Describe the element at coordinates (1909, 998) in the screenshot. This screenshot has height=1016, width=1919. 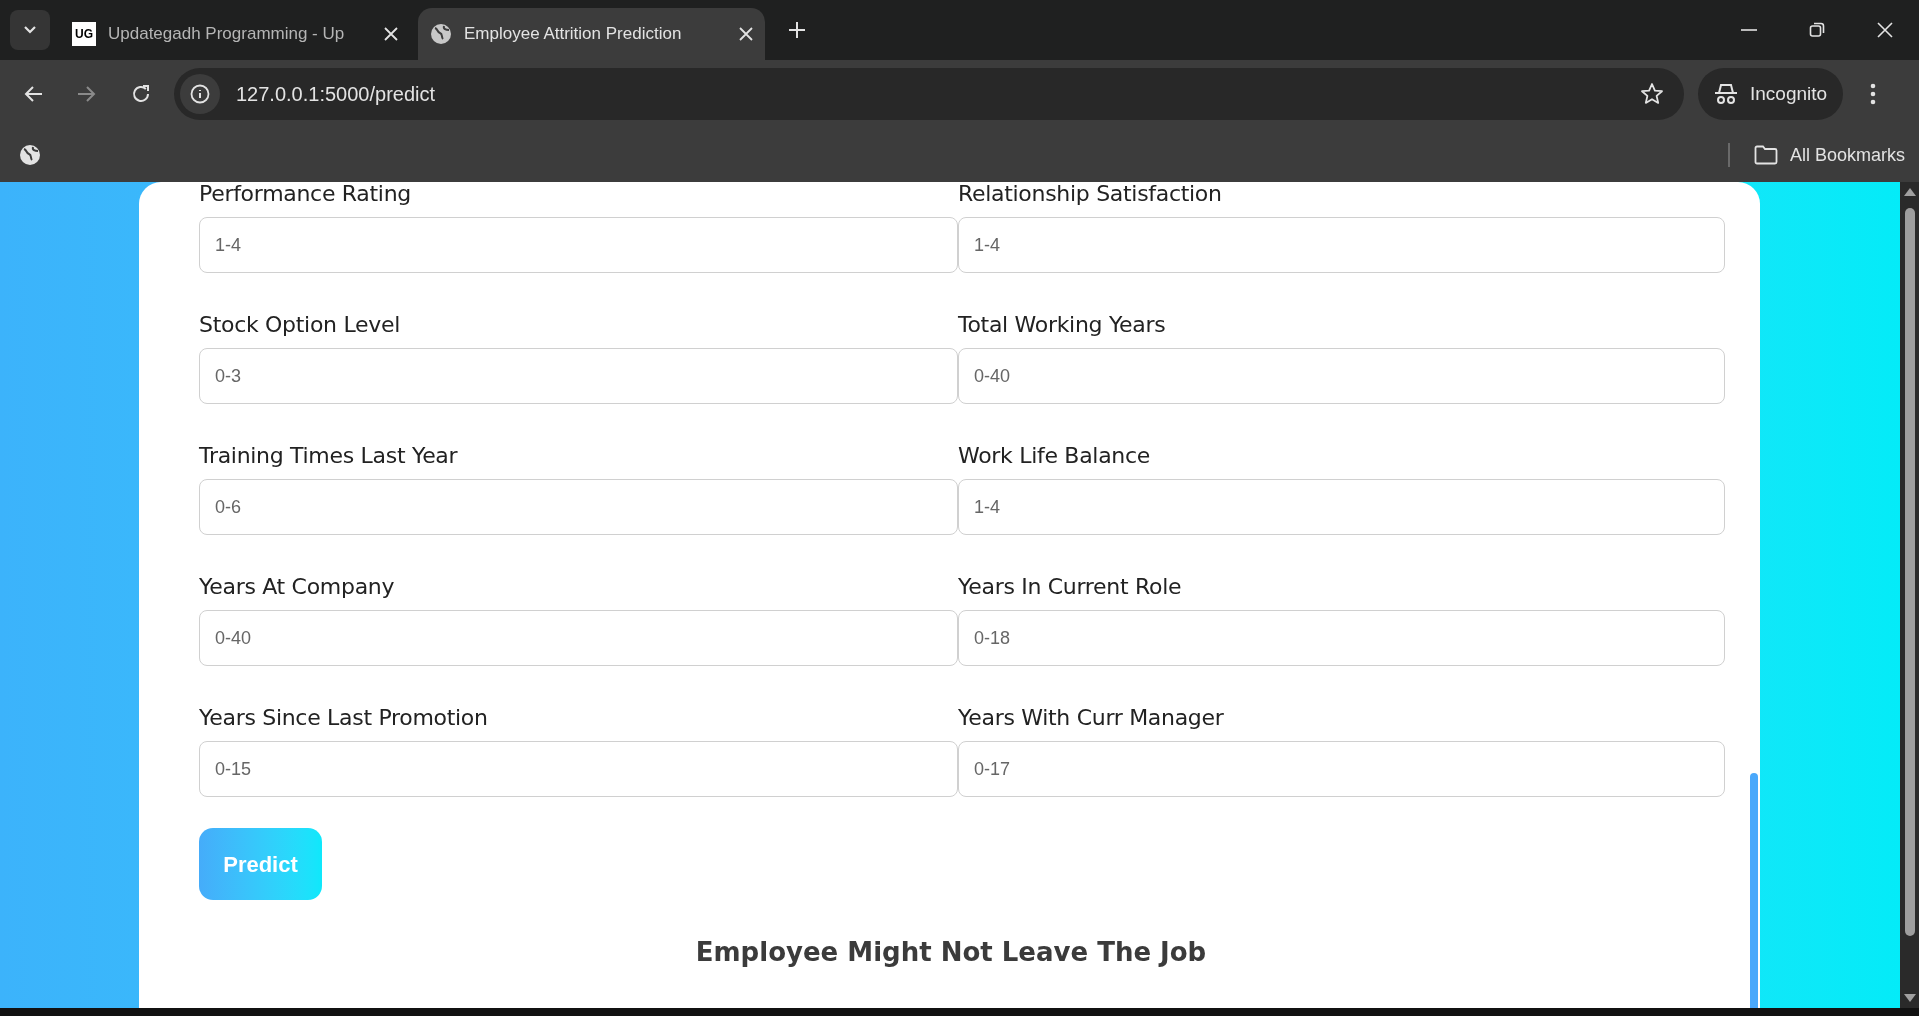
I see `scroll-down-icon` at that location.